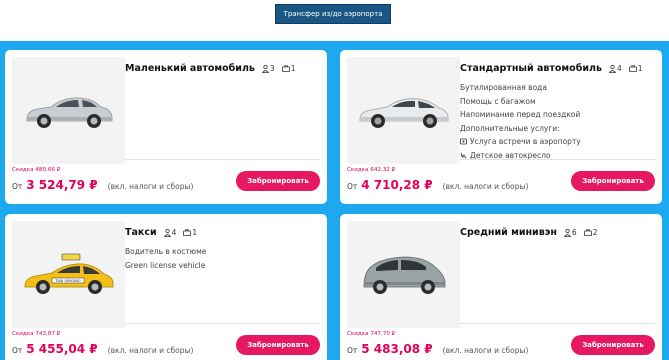 The image size is (669, 360). What do you see at coordinates (190, 68) in the screenshot?
I see `vehicle-title: Маленький автомобиль` at bounding box center [190, 68].